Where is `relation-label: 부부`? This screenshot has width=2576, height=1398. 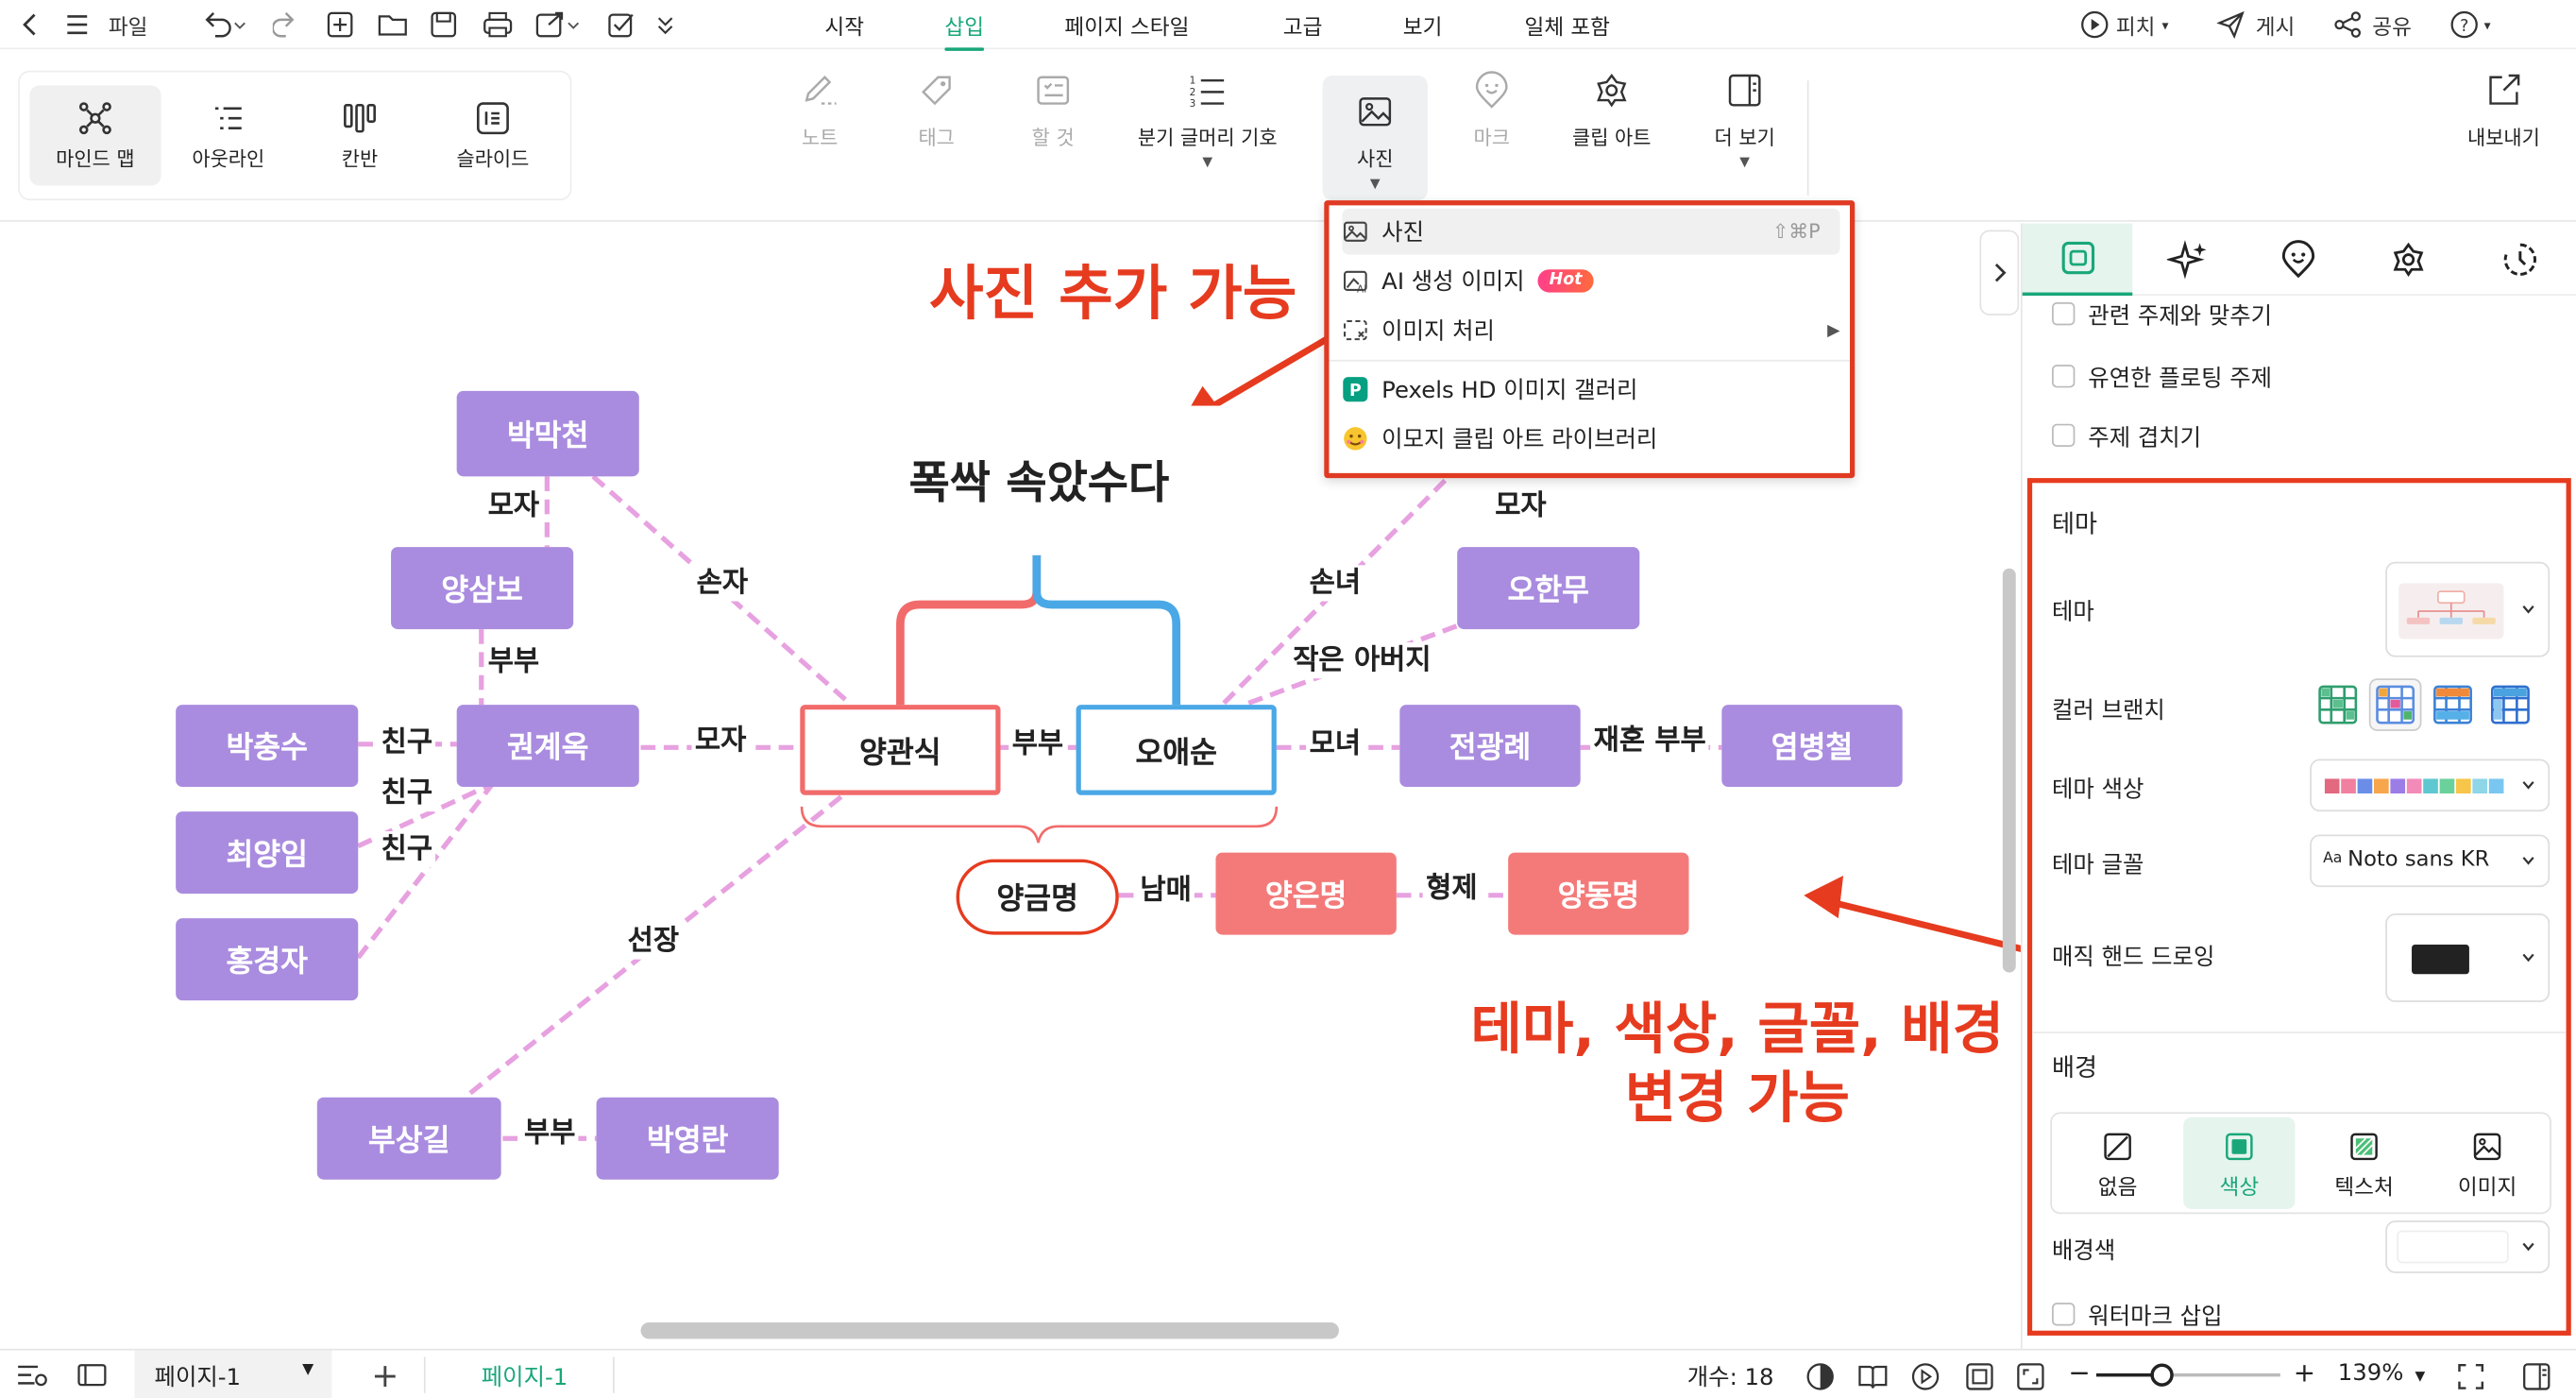
relation-label: 부부 is located at coordinates (513, 661).